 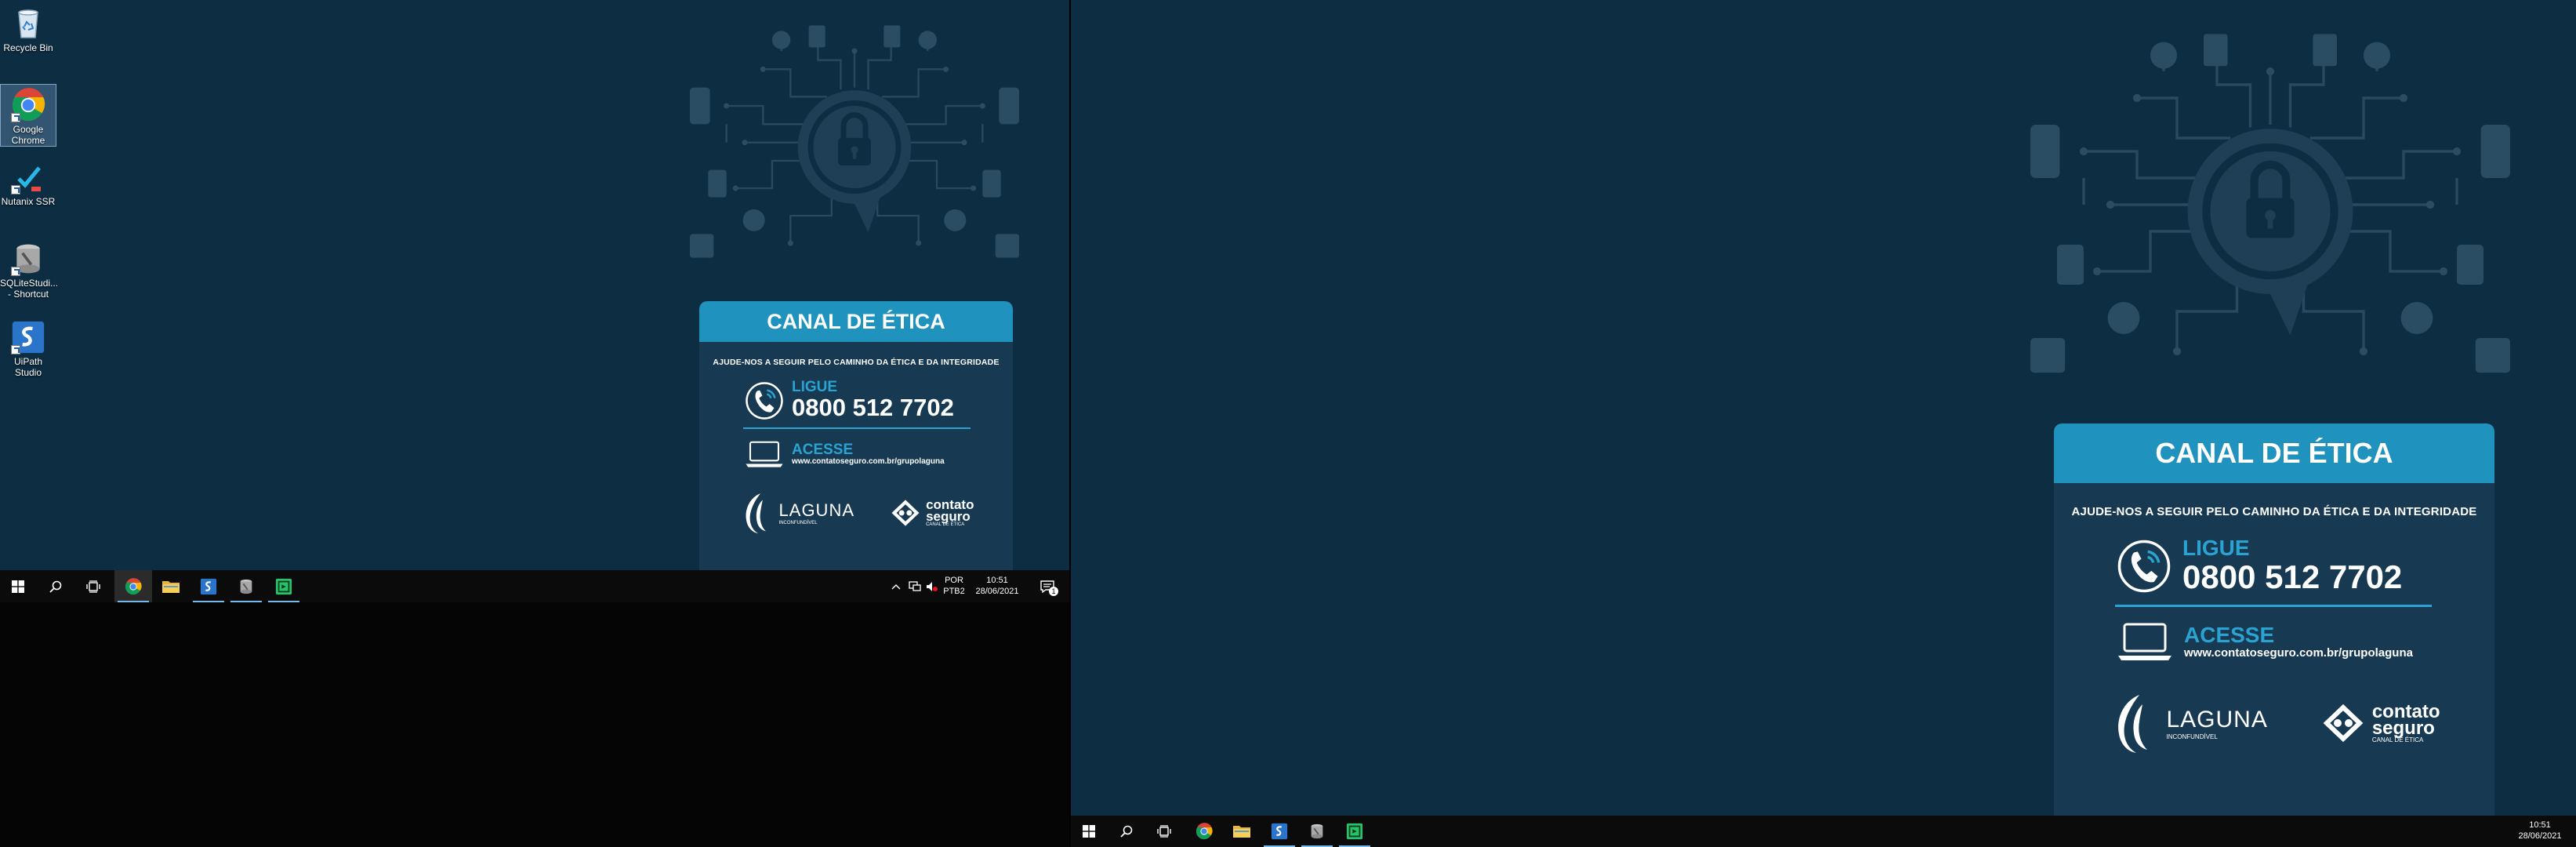 I want to click on desktop-icon-recycle-bin: Recycle Bin, so click(x=28, y=28).